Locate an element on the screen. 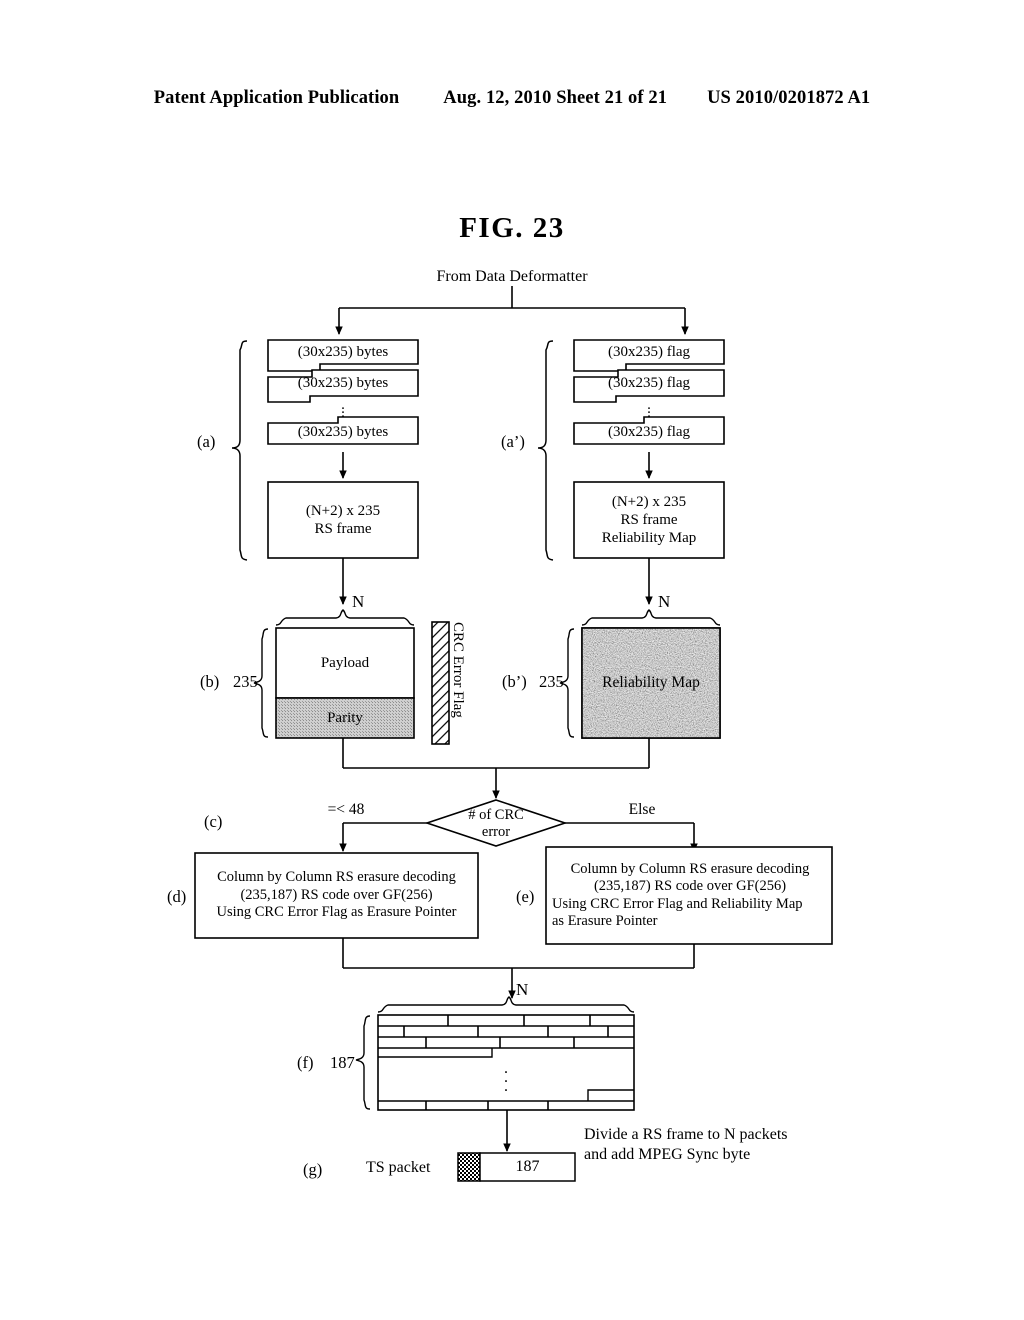  width-label-b-prime: N is located at coordinates (664, 601).